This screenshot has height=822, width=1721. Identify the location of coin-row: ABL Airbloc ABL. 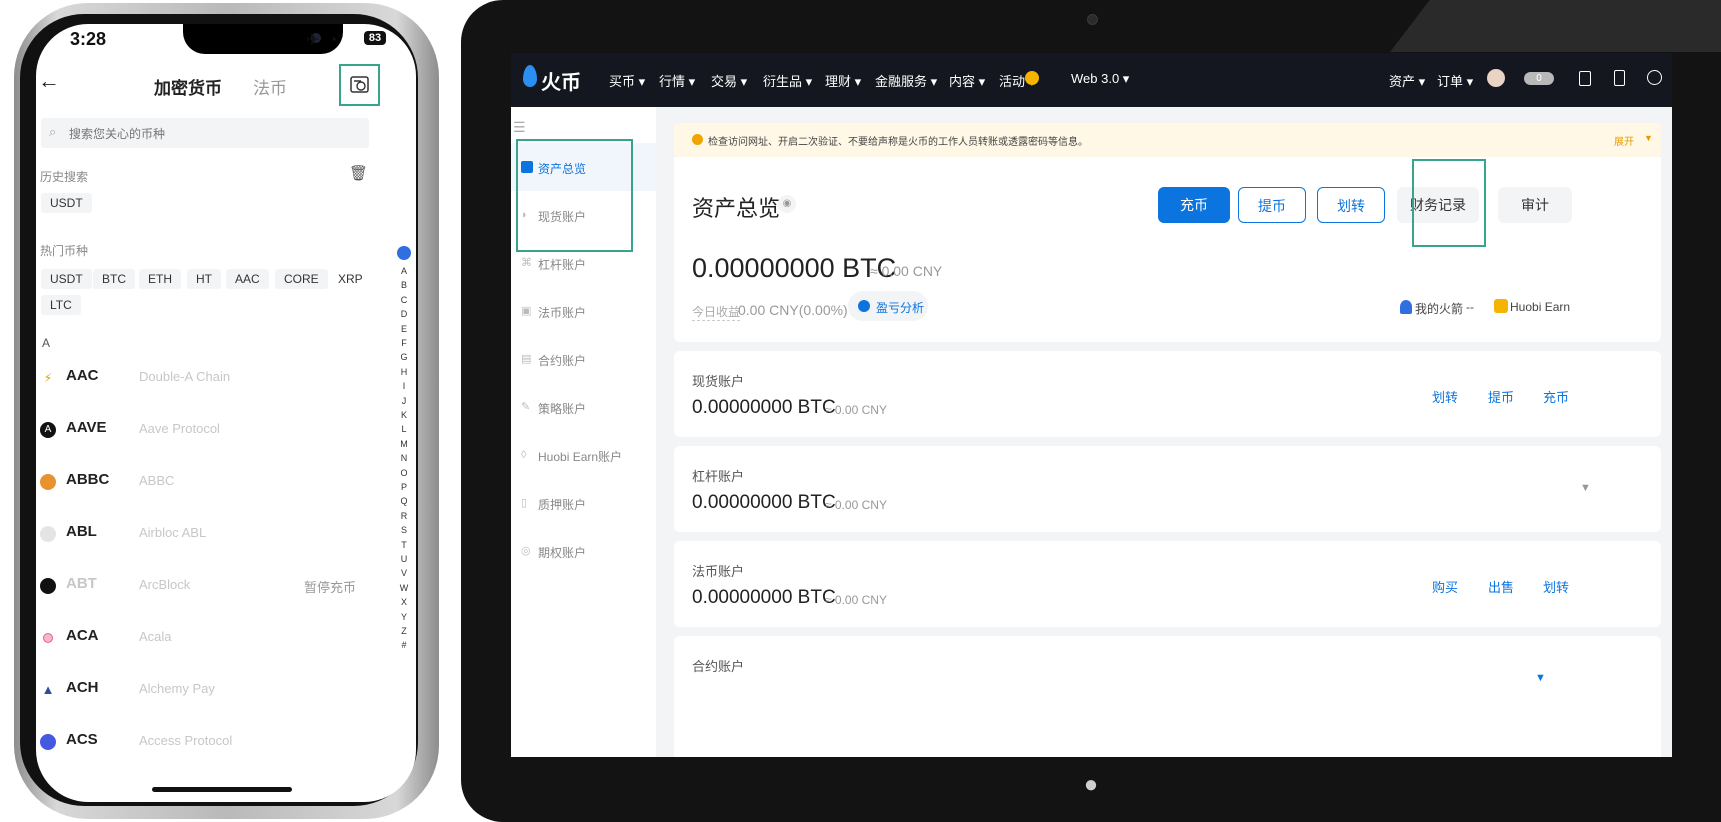
(211, 535).